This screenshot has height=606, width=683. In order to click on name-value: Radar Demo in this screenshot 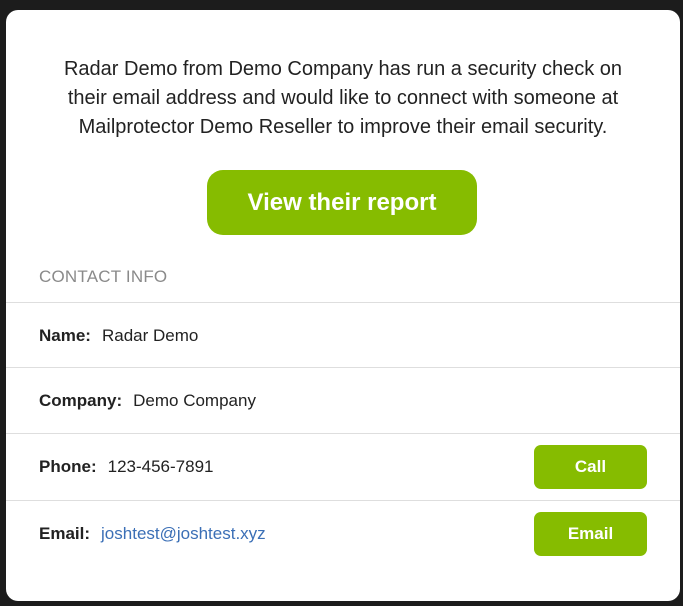, I will do `click(150, 335)`.